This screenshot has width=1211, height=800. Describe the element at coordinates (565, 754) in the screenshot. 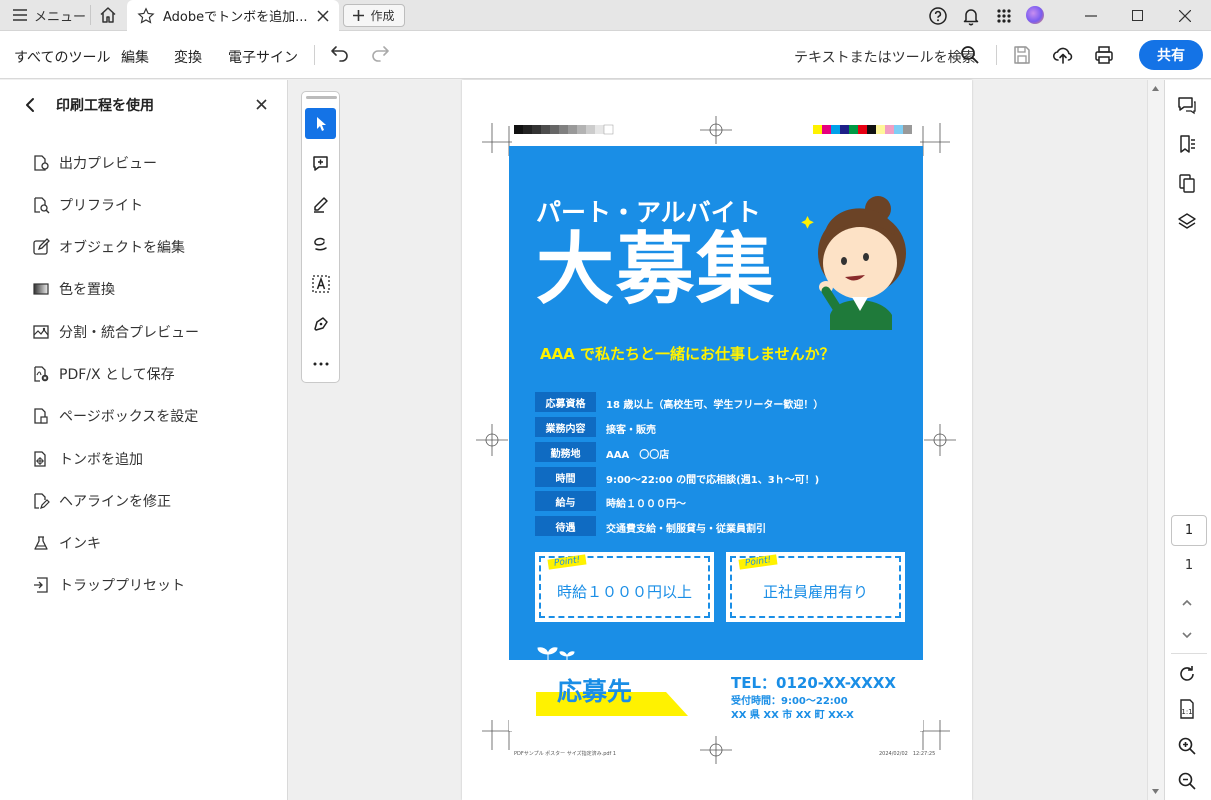

I see `slug-filename: PDFサンプル ポスター サイズ指定済み.pdf 1` at that location.